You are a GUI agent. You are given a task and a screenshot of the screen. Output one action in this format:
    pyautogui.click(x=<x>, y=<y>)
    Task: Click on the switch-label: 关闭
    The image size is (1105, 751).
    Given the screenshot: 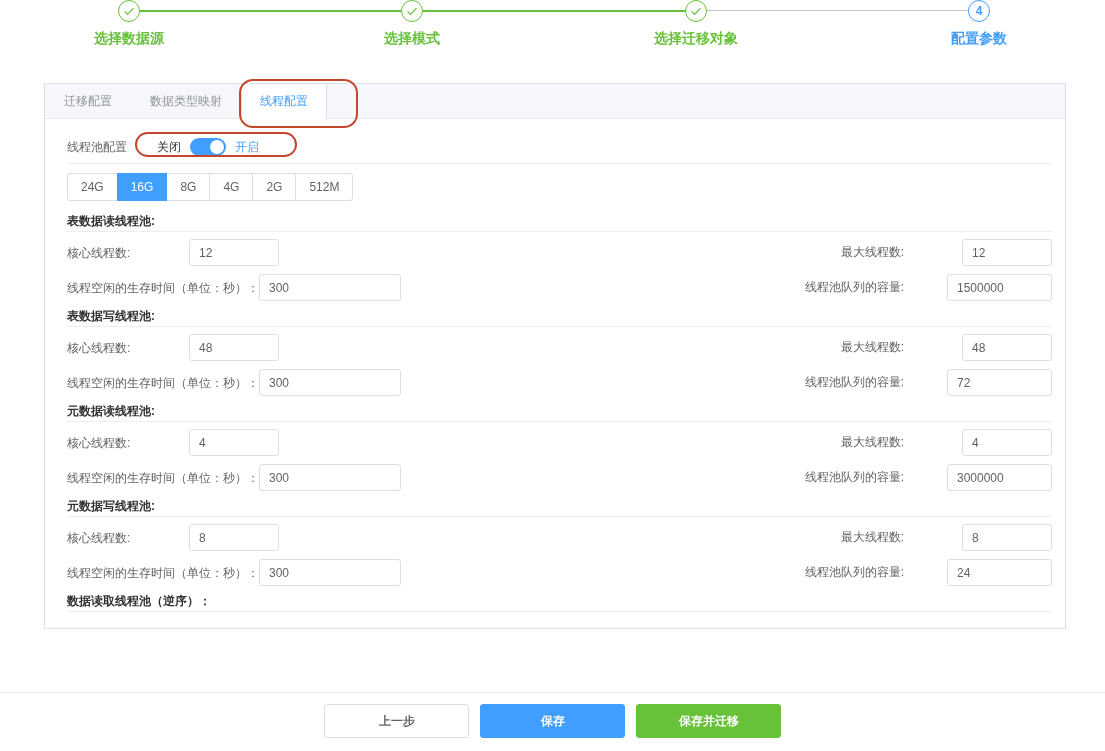 What is the action you would take?
    pyautogui.click(x=169, y=147)
    